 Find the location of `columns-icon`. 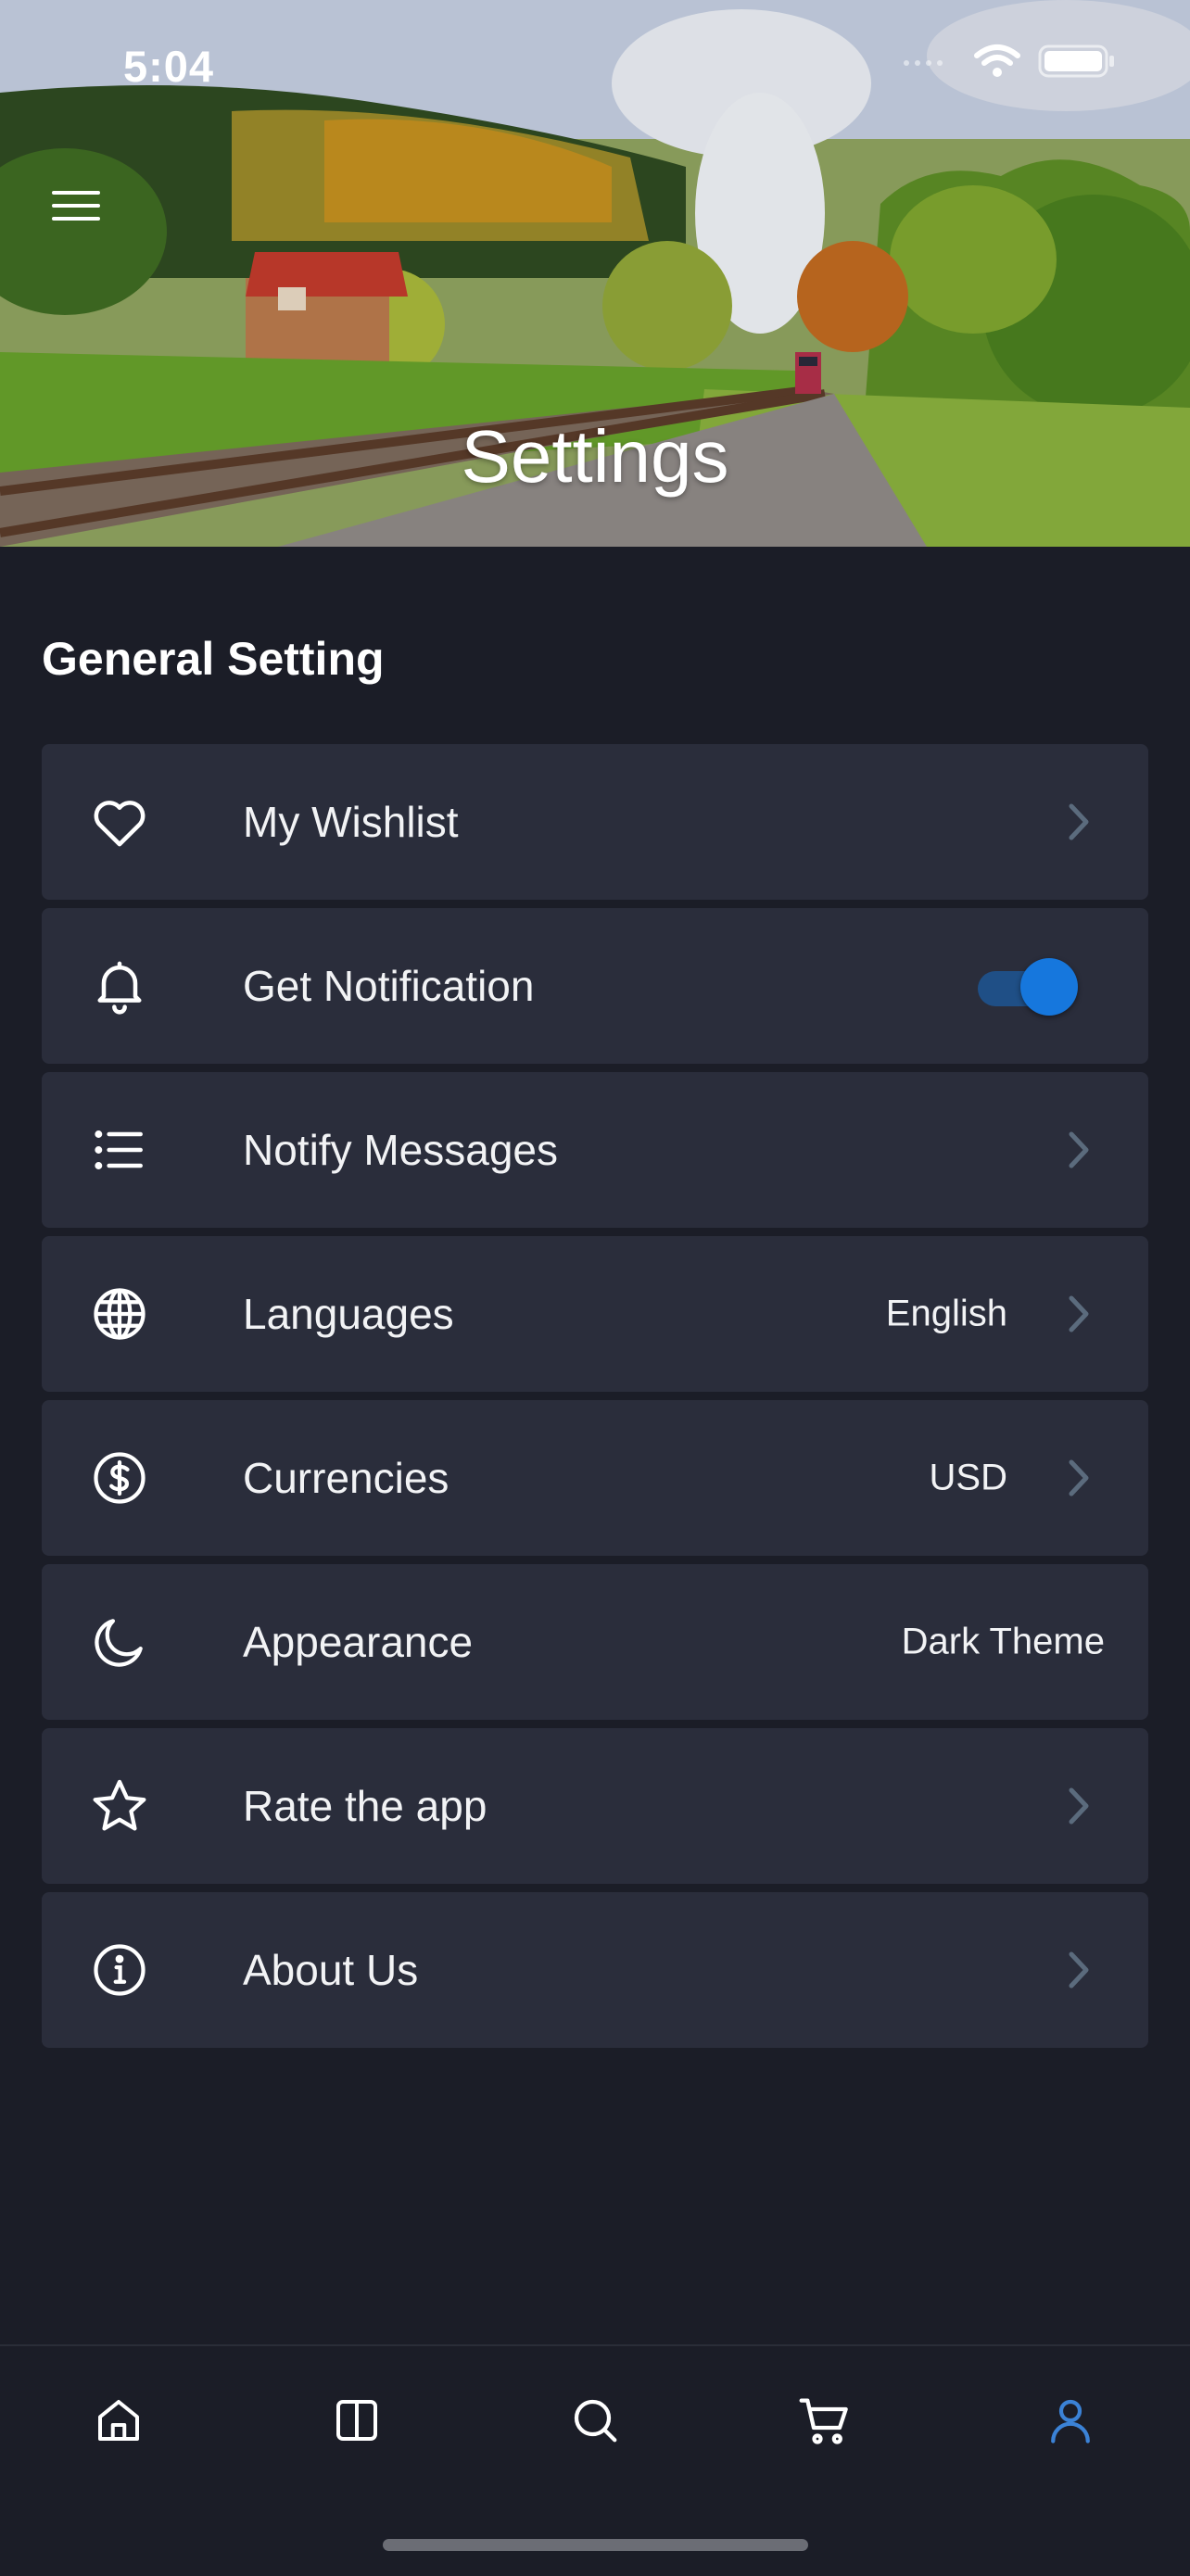

columns-icon is located at coordinates (356, 2420).